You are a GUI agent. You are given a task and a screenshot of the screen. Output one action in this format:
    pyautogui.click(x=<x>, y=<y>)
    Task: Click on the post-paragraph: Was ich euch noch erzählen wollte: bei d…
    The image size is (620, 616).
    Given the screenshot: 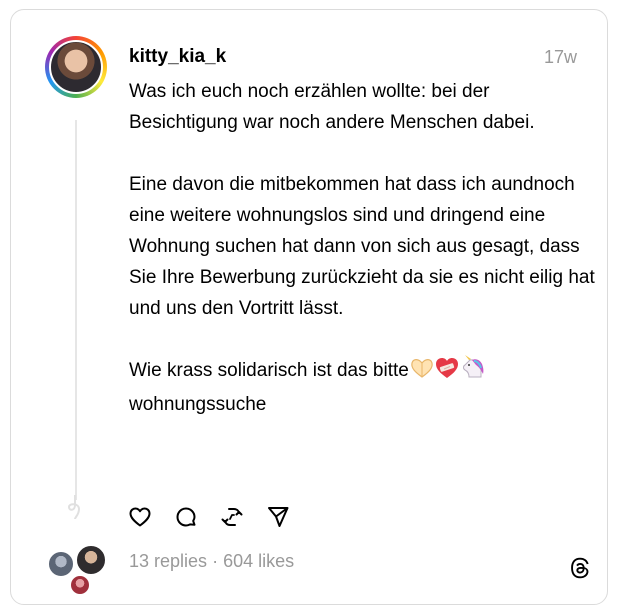 What is the action you would take?
    pyautogui.click(x=332, y=107)
    